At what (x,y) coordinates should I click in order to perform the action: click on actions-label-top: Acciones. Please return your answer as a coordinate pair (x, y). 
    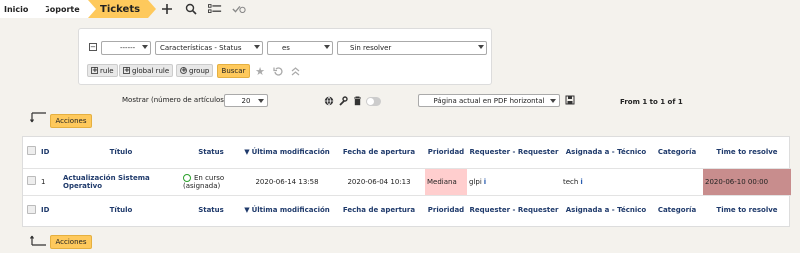
    Looking at the image, I should click on (71, 121).